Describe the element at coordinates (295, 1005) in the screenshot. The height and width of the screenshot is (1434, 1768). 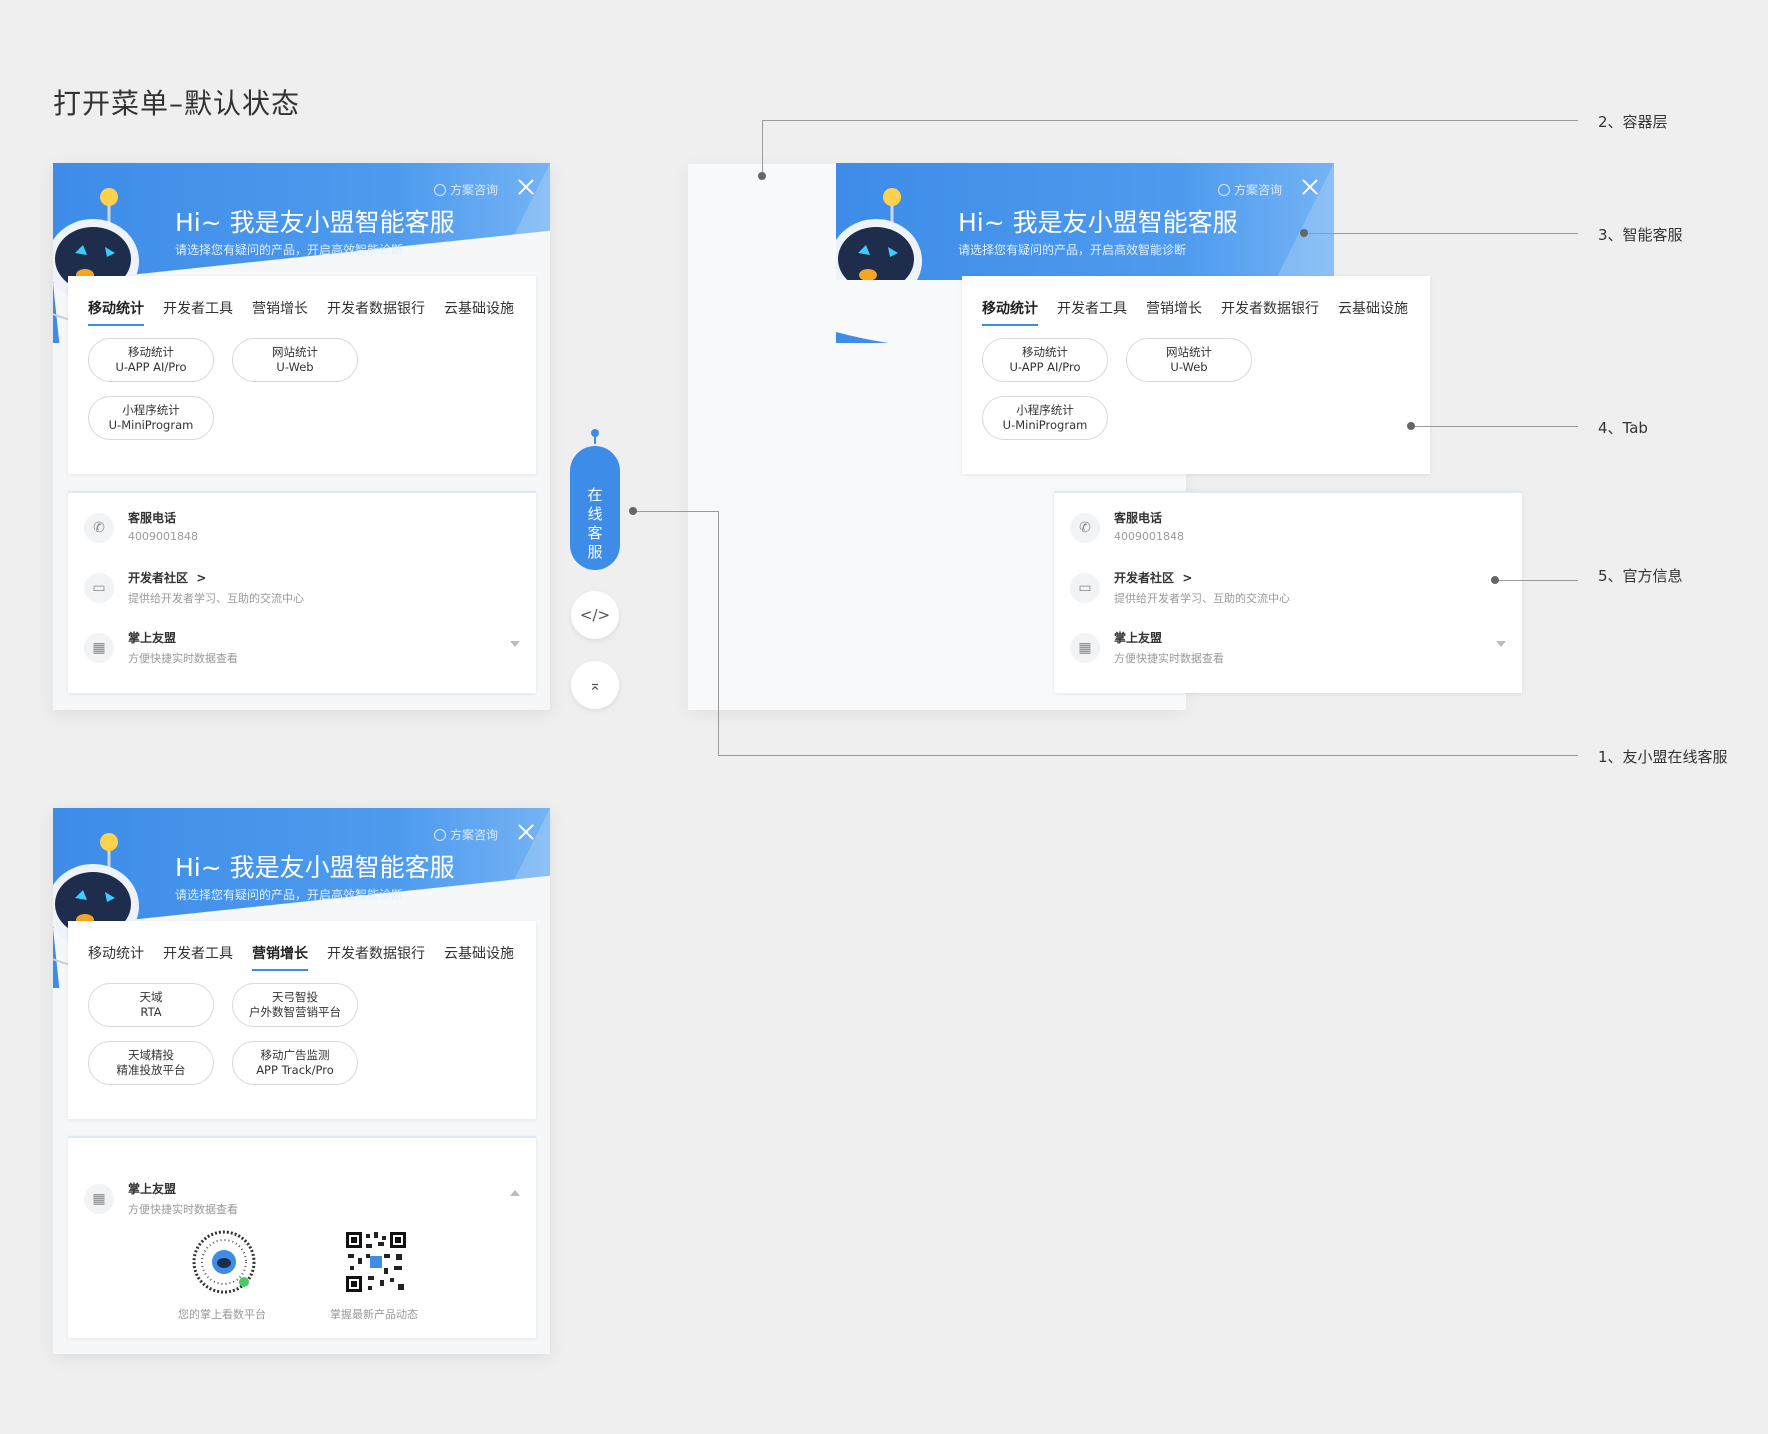
I see `product-pill: 天弓智投 户外数智营销平台` at that location.